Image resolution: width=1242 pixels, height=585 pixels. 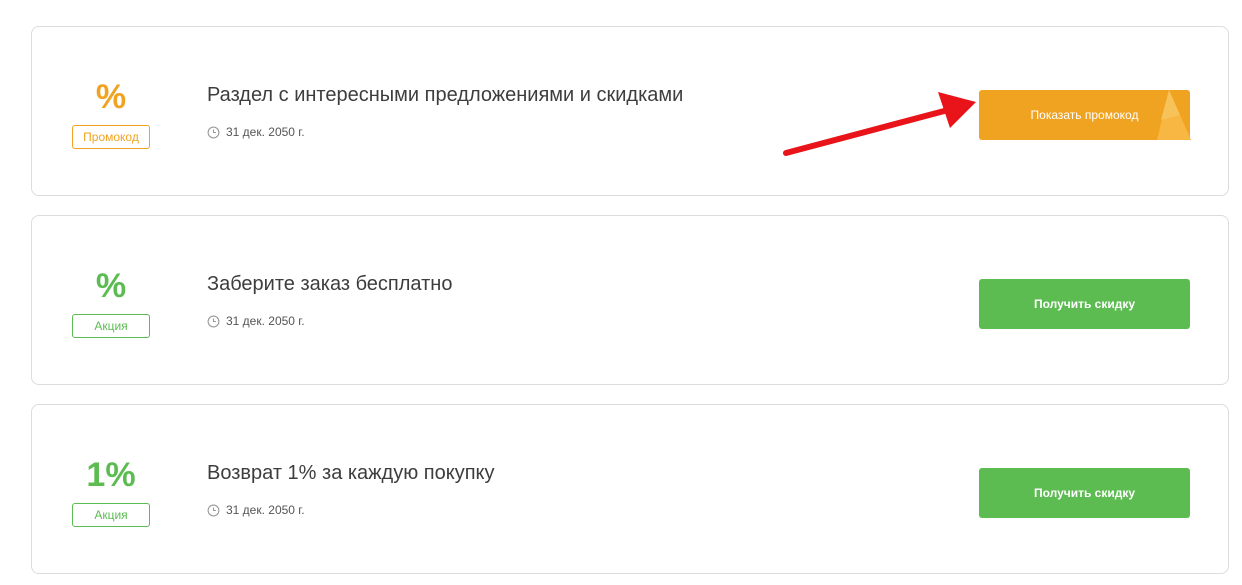 I want to click on offer-badge: % Акция, so click(x=111, y=302).